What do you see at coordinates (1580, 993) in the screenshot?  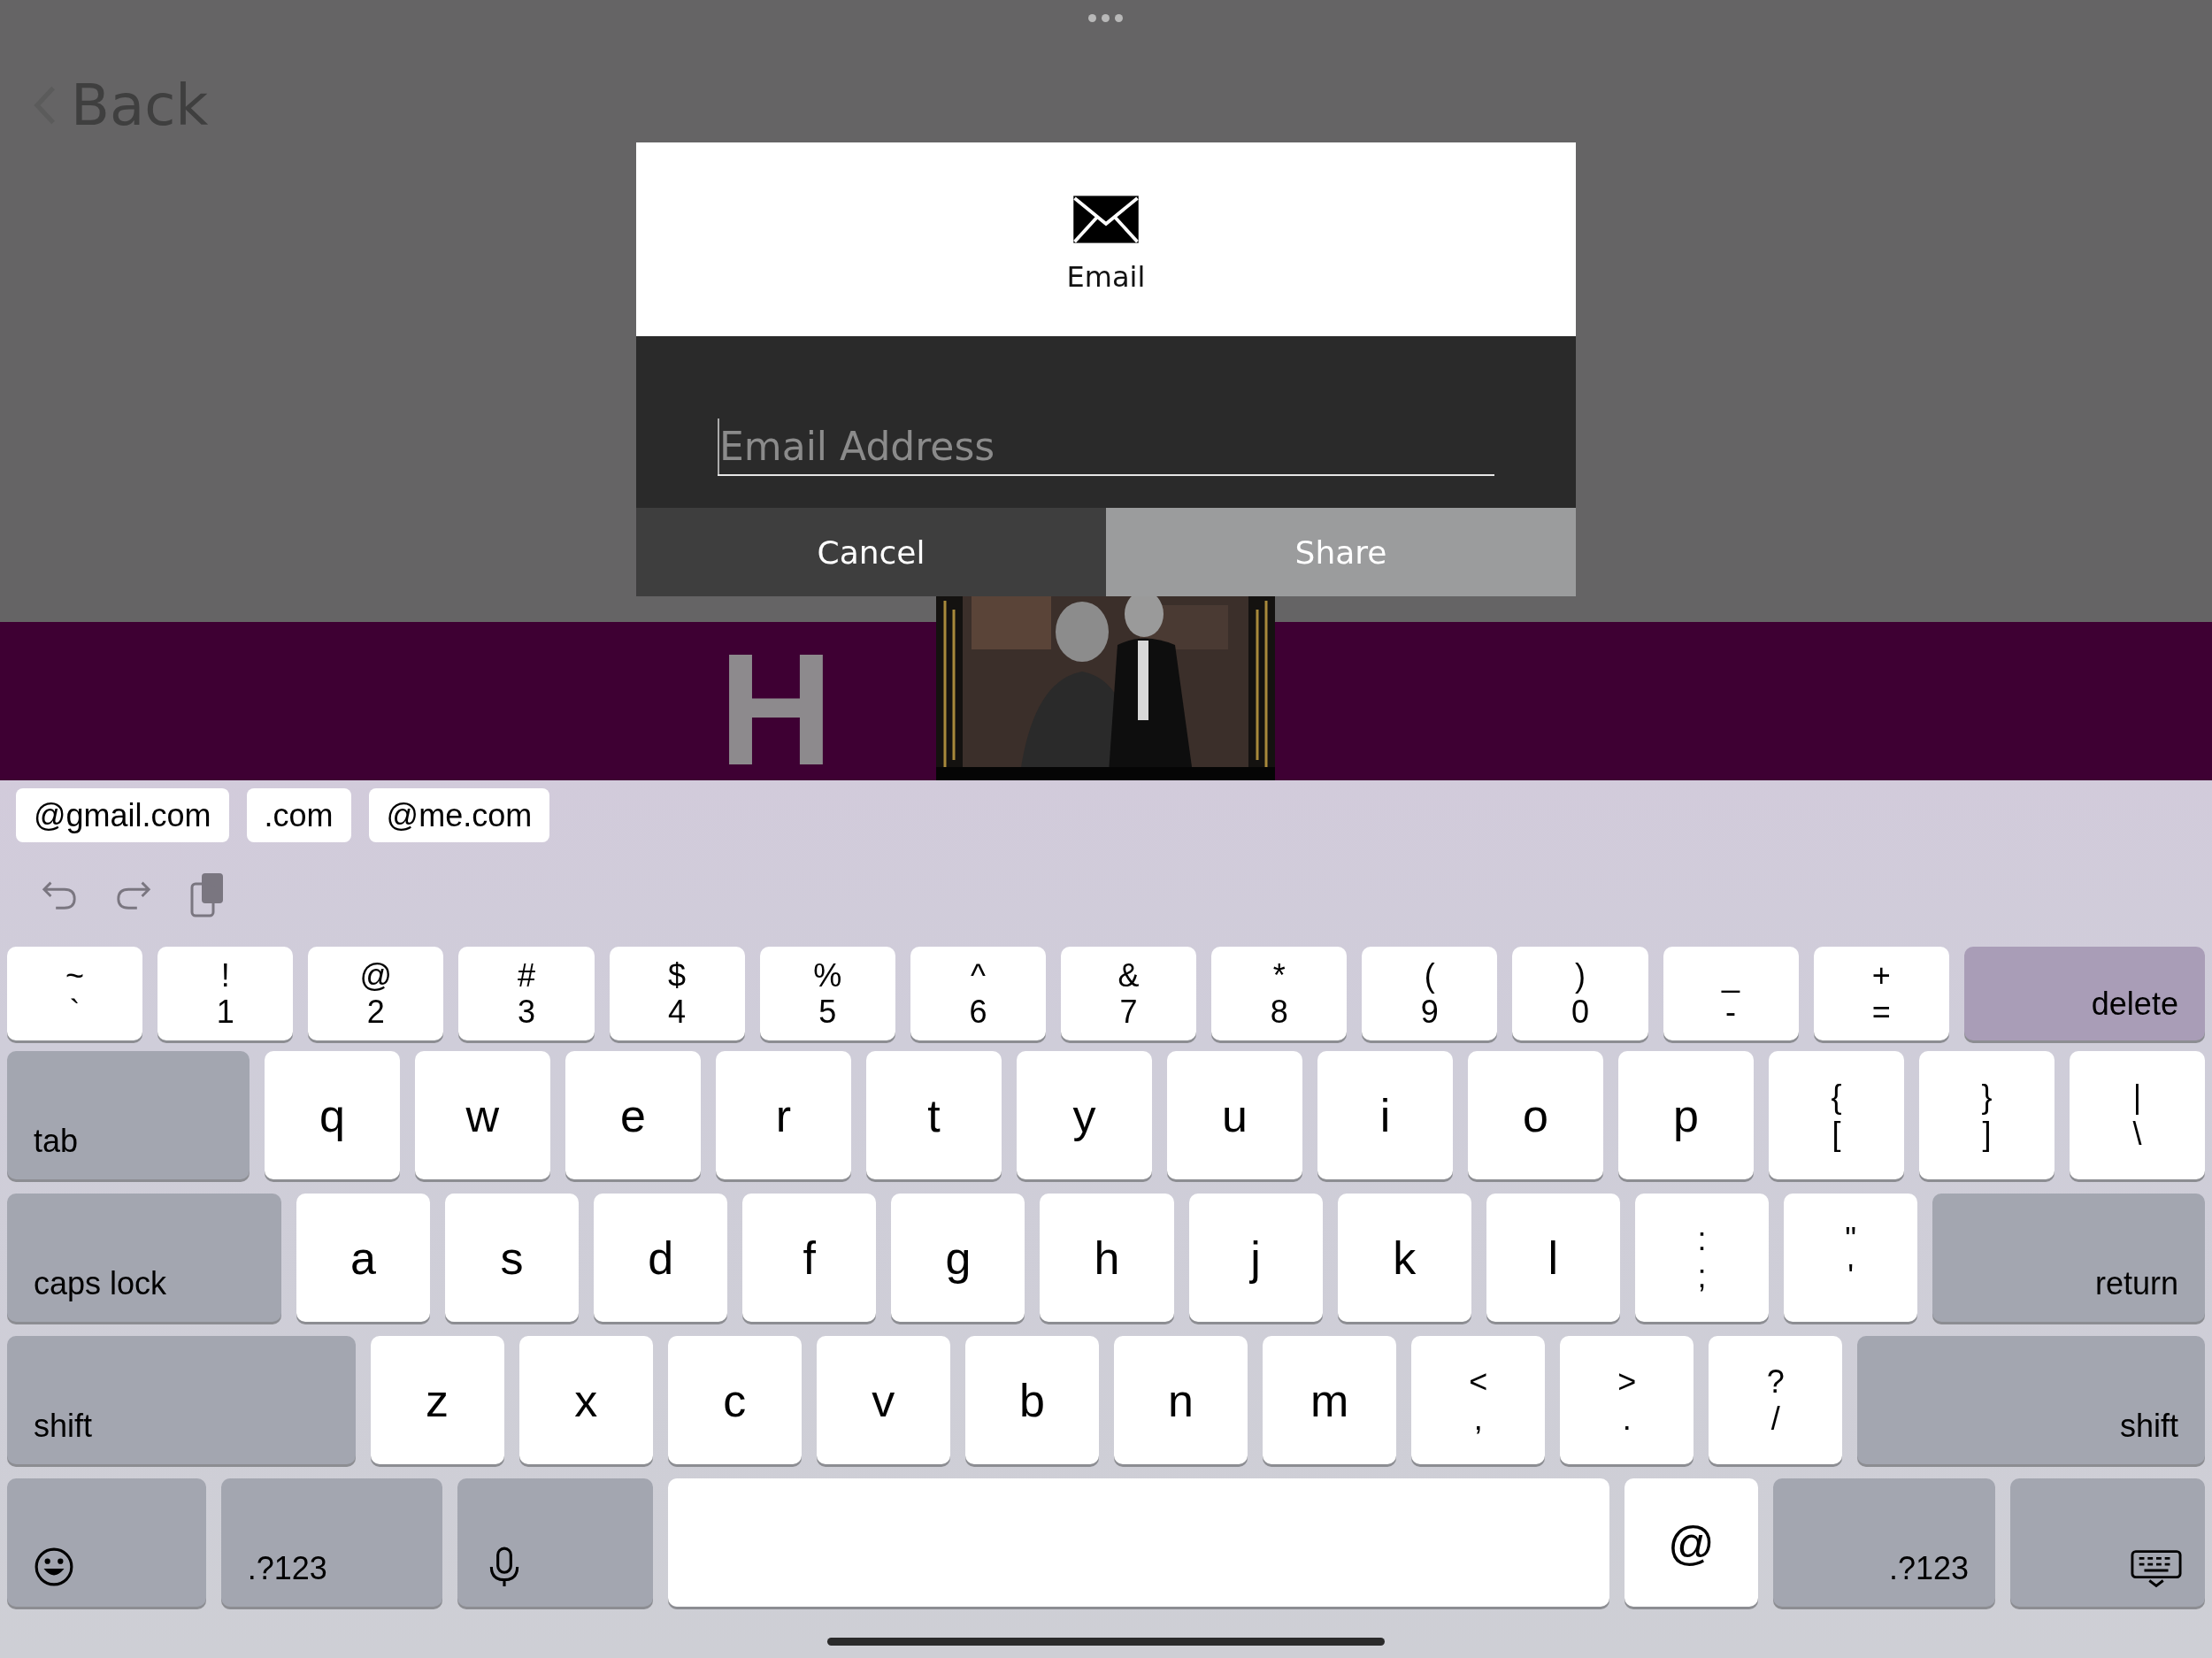 I see `symbol-key: ) 0` at bounding box center [1580, 993].